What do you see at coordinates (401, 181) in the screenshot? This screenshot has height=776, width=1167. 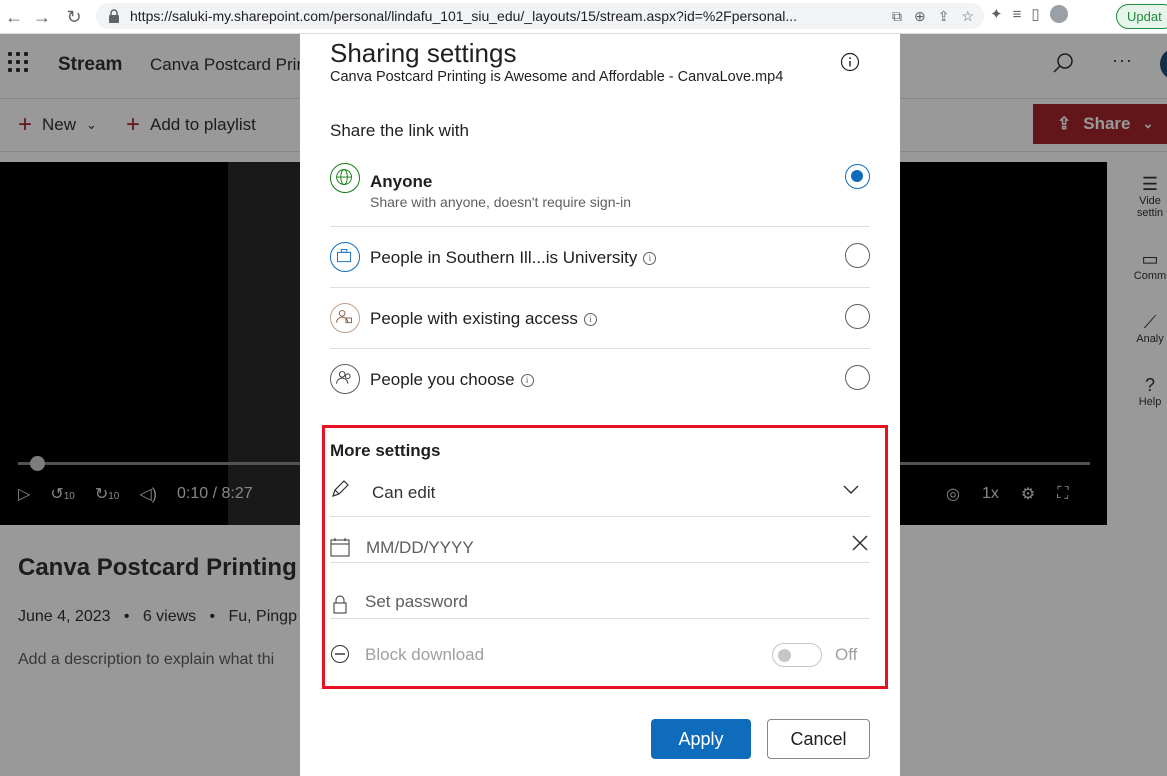 I see `option-label: Anyone` at bounding box center [401, 181].